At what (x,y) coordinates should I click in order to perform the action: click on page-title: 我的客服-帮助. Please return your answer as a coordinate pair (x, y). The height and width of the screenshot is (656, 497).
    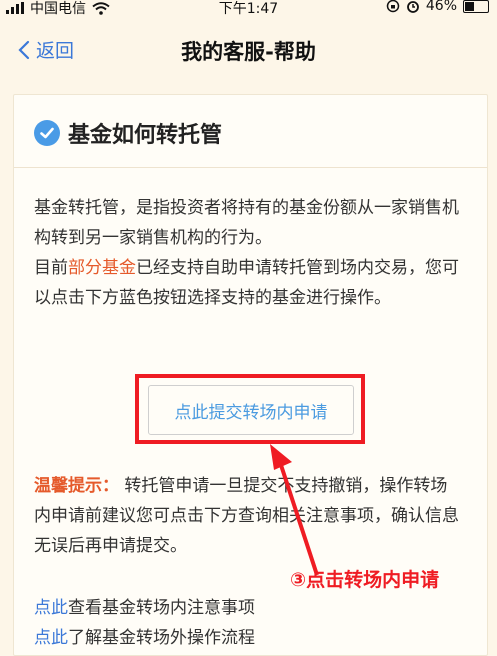
    Looking at the image, I should click on (248, 52).